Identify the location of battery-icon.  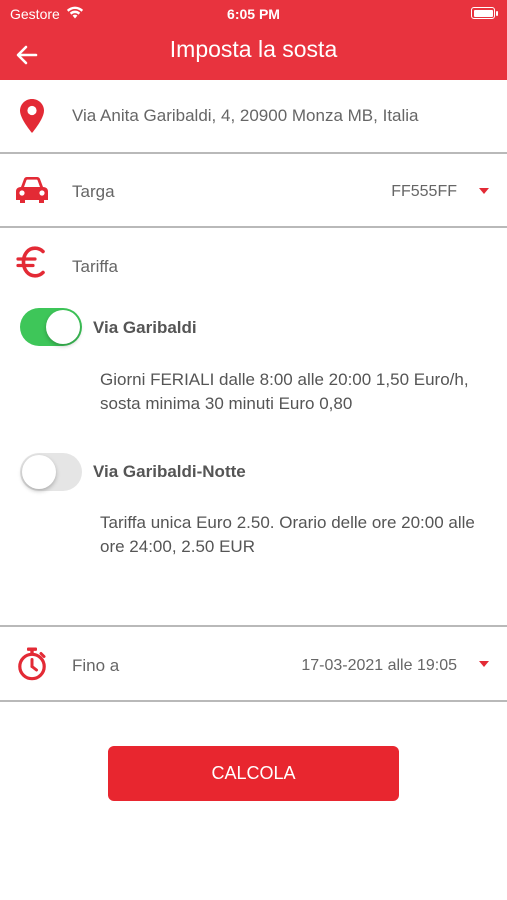
(484, 13).